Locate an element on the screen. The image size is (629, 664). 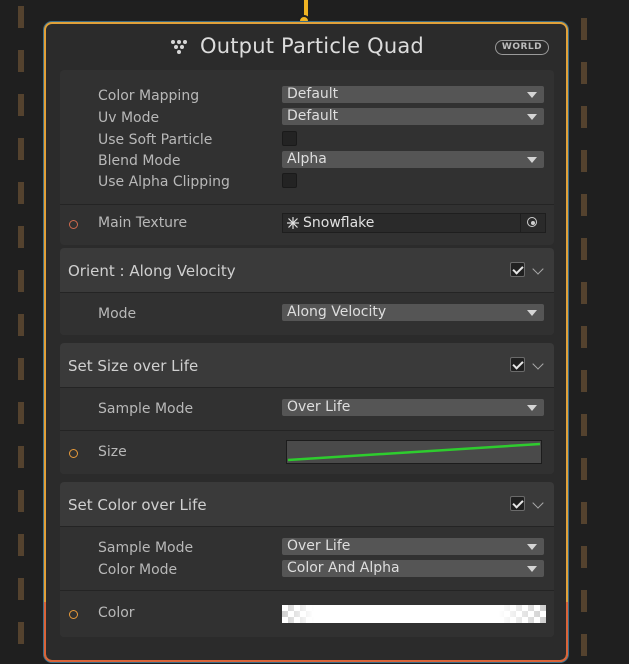
mode-value: Along Velocity is located at coordinates (337, 312).